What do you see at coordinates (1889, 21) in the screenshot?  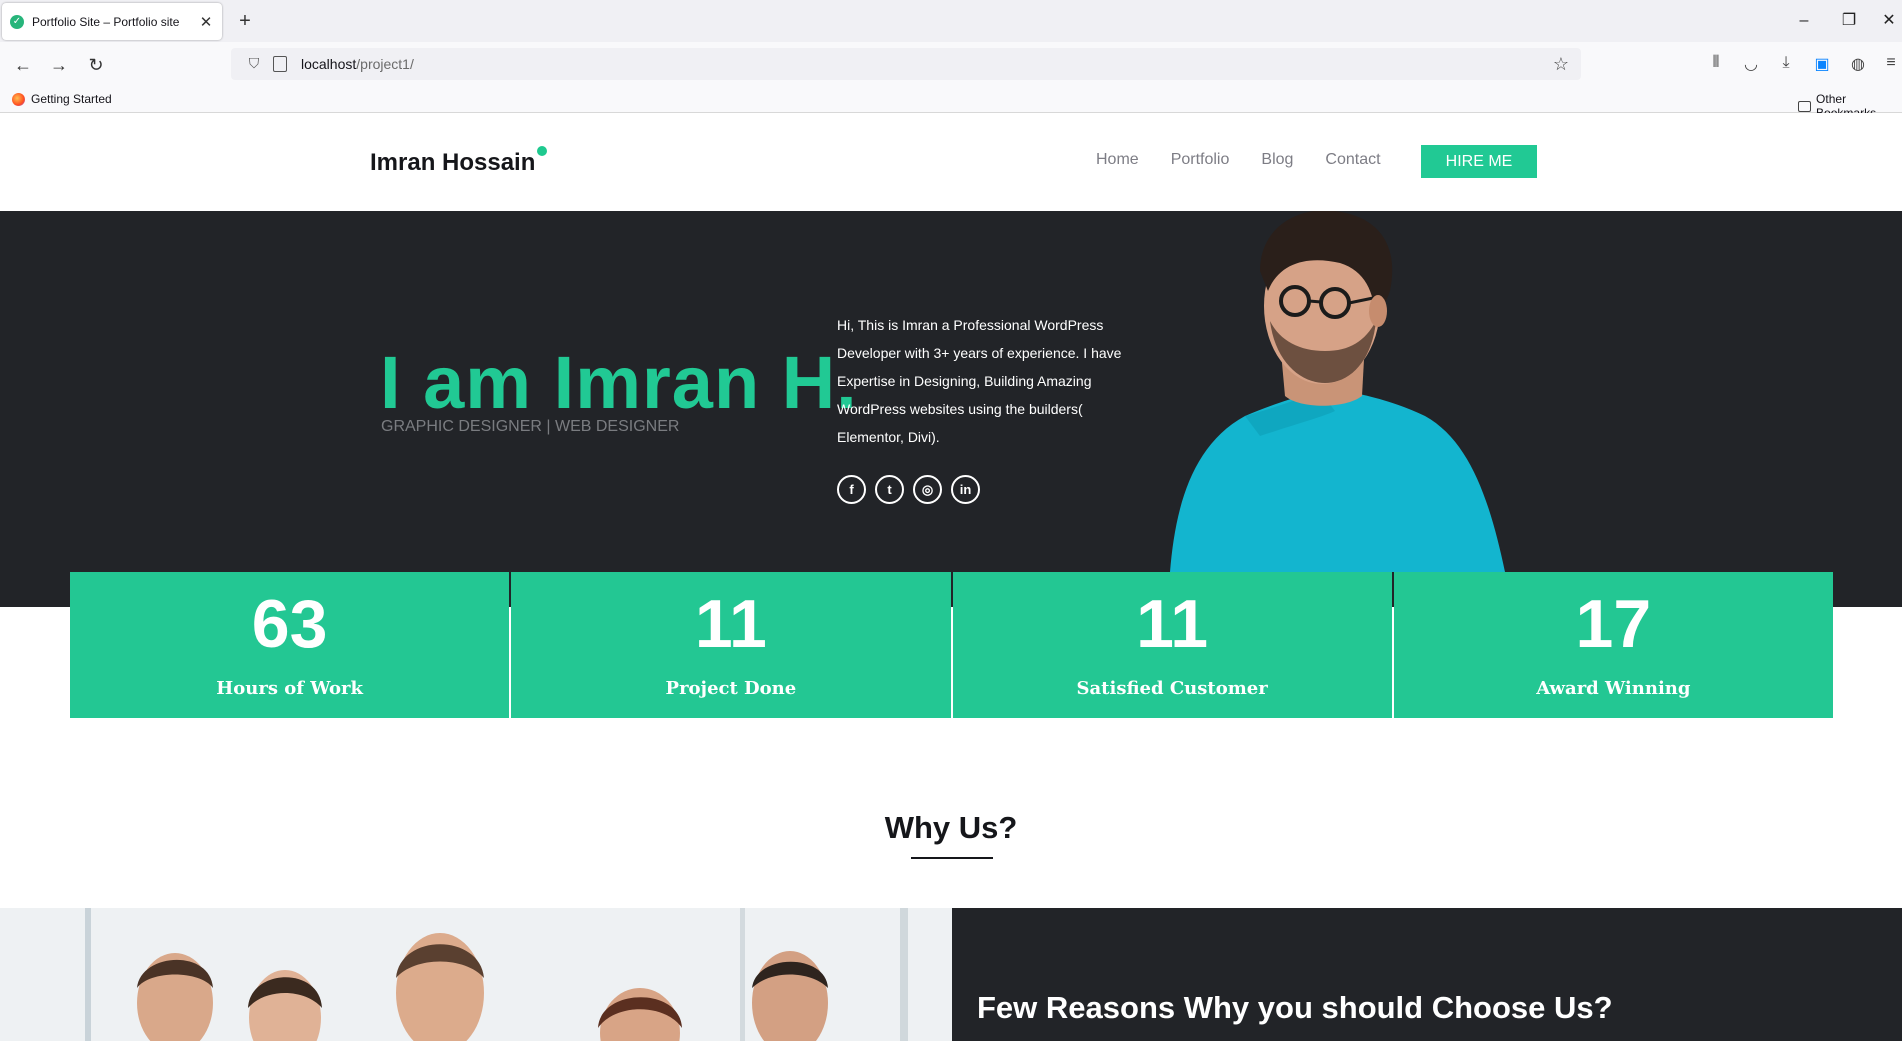 I see `close-window-icon: ✕` at bounding box center [1889, 21].